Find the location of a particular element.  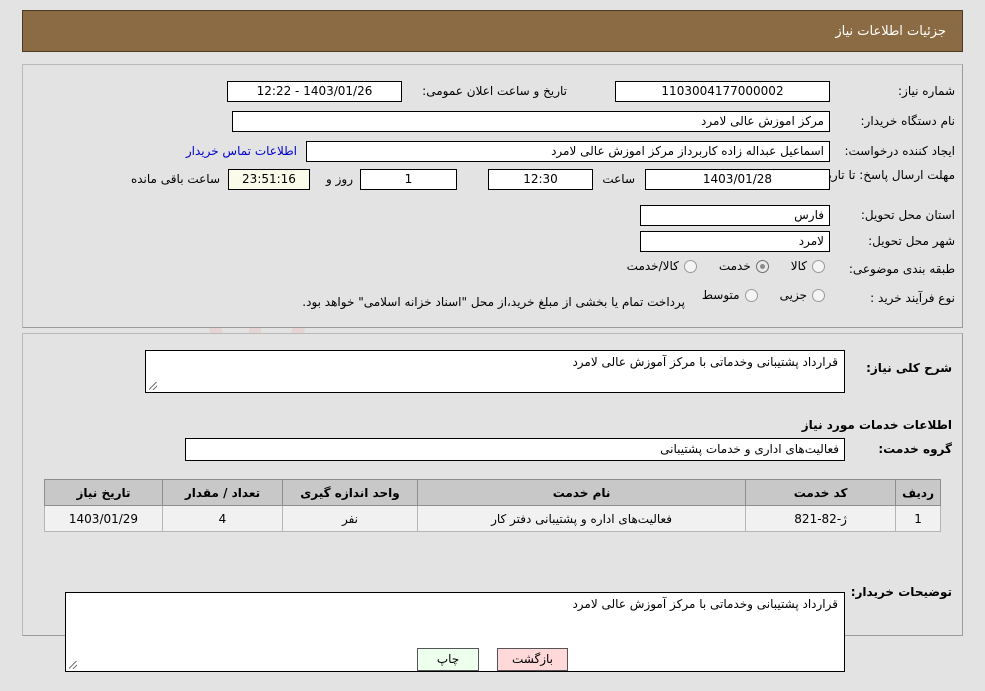

subject-category-label: طبقه بندی موضوعی: is located at coordinates (901, 269).